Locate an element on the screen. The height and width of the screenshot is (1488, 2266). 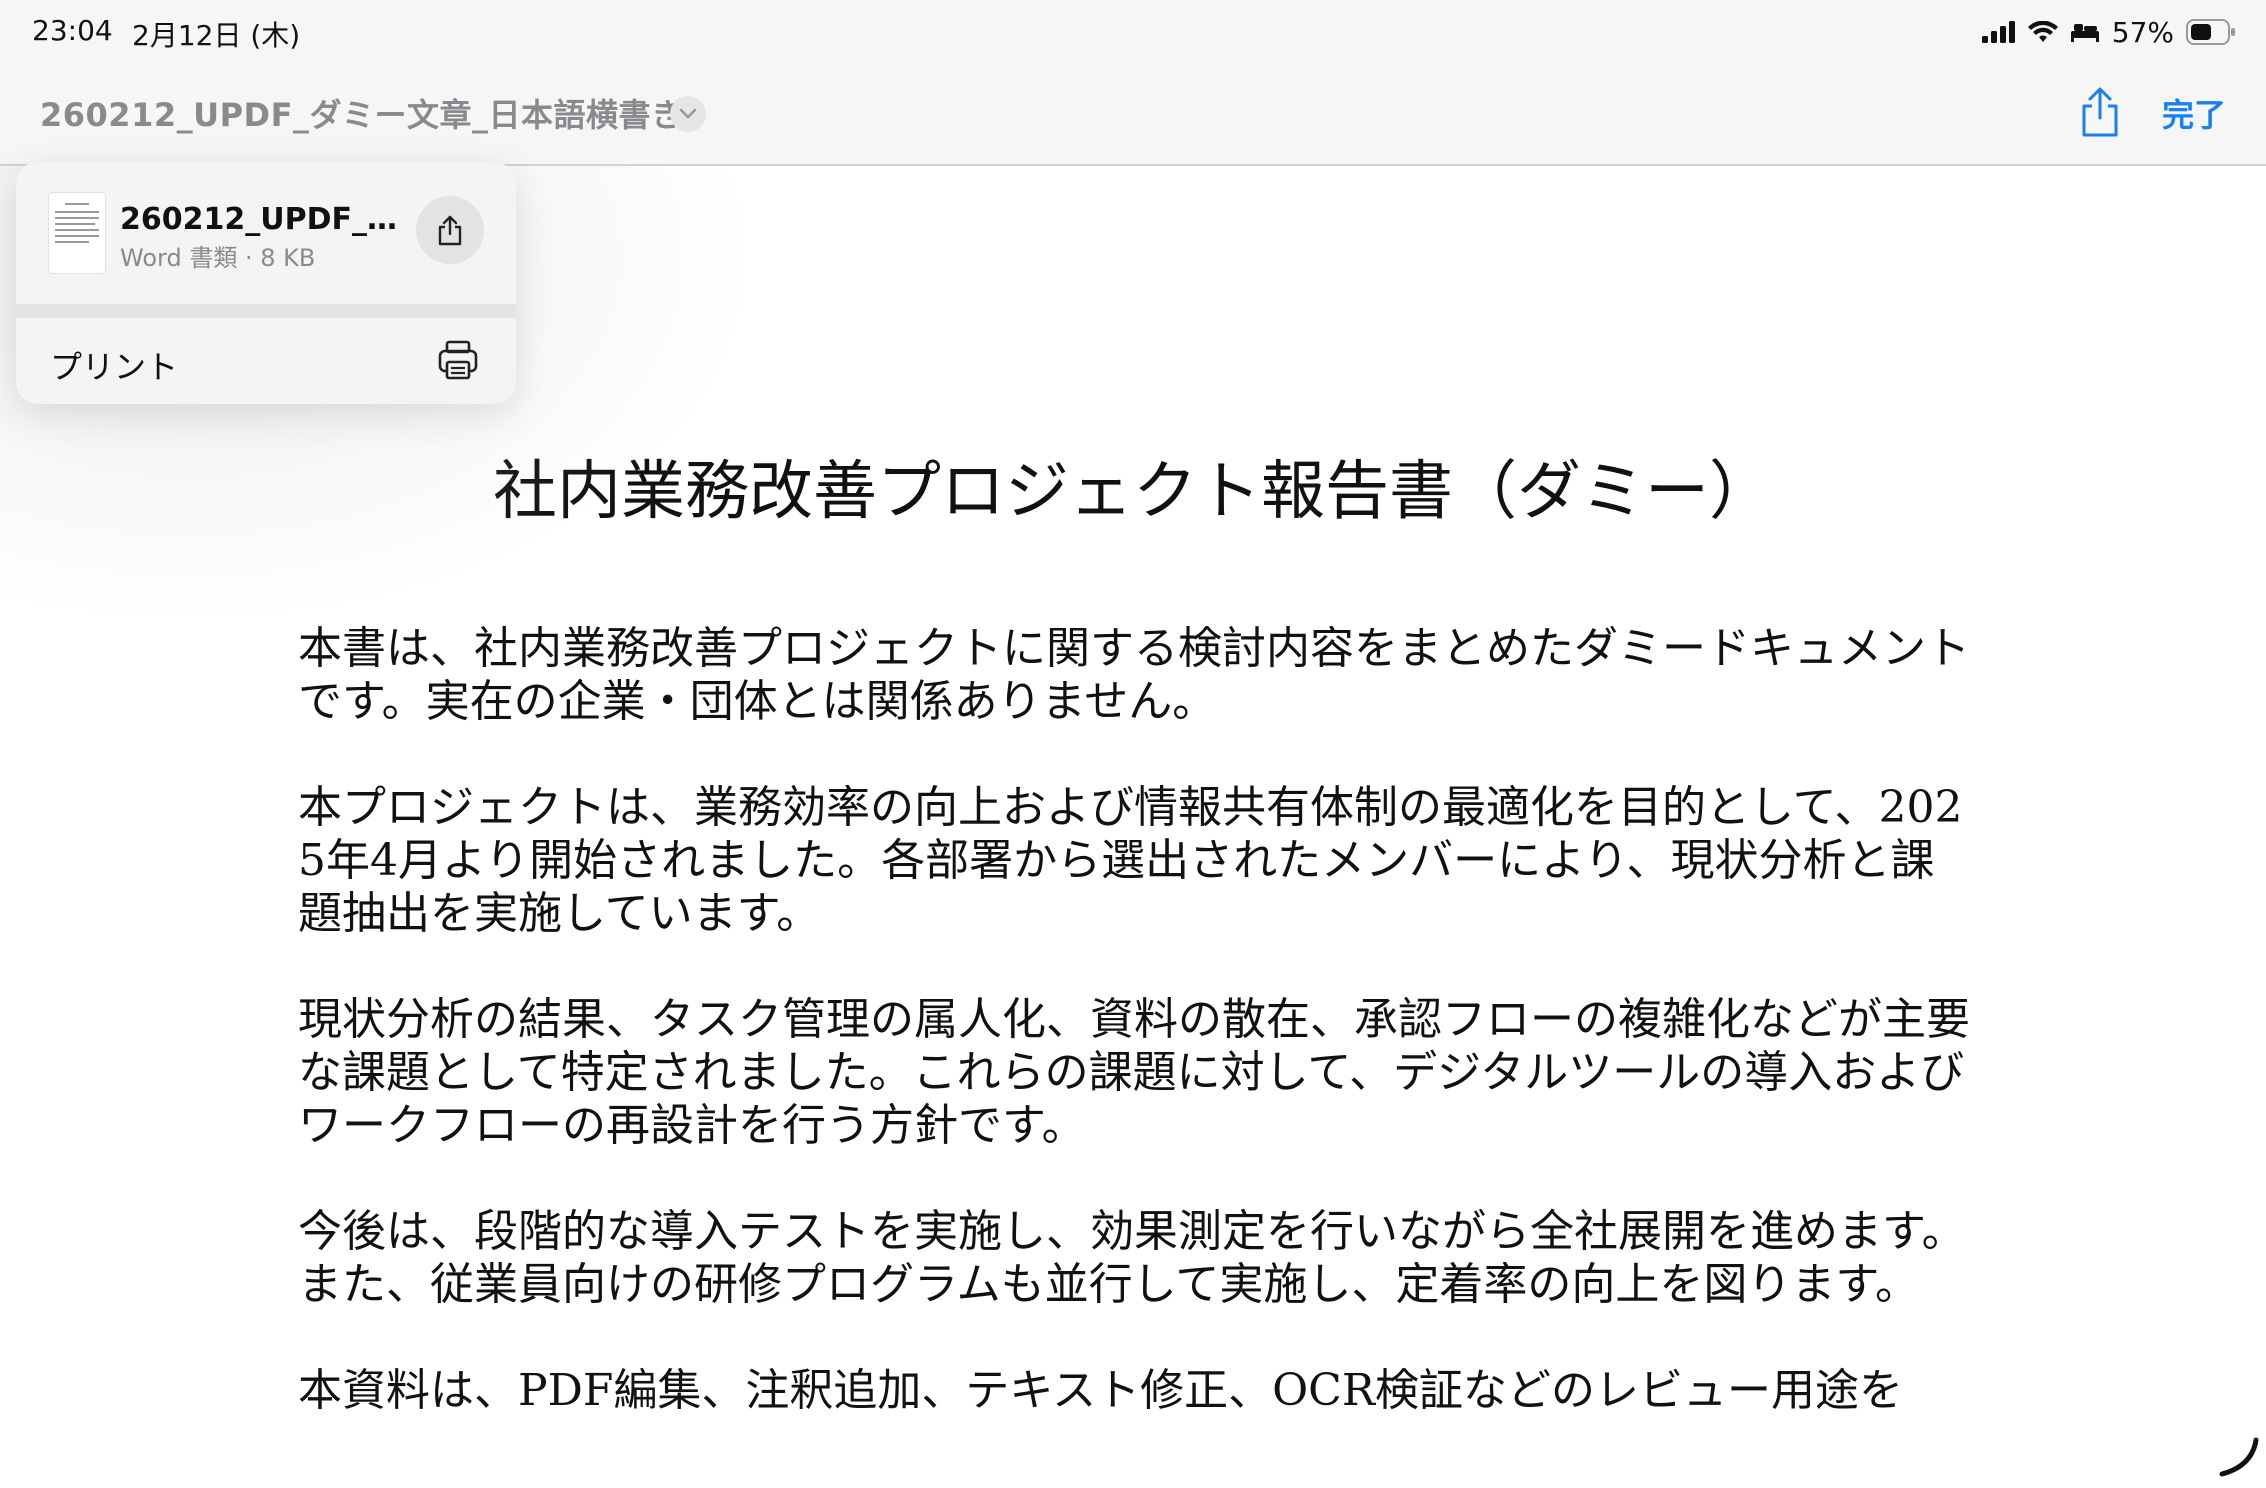
file-name: 260212_UPDF_ダミー文章_日本語横書き is located at coordinates (263, 219).